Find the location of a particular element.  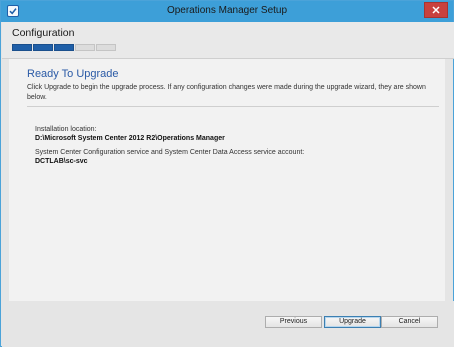

close-icon is located at coordinates (436, 10).